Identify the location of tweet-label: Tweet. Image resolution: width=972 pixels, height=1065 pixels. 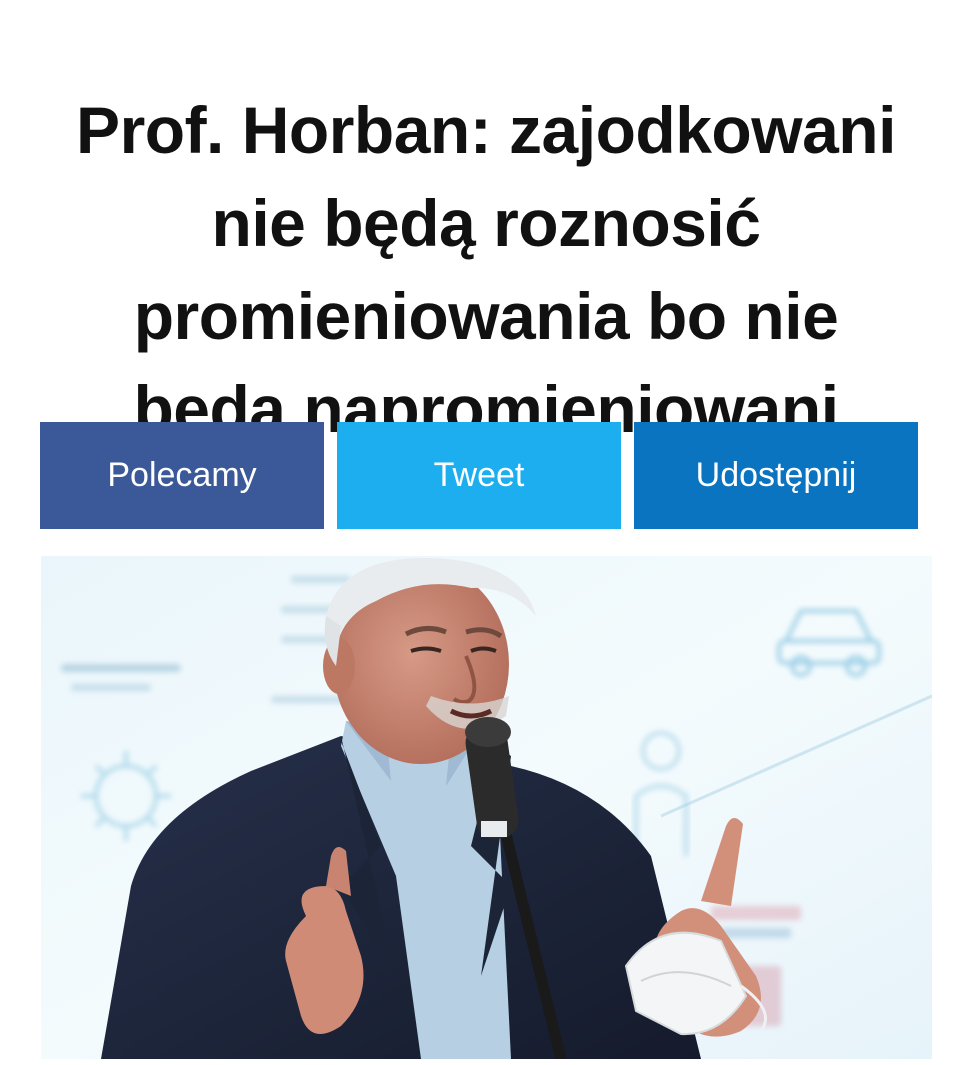
(479, 475).